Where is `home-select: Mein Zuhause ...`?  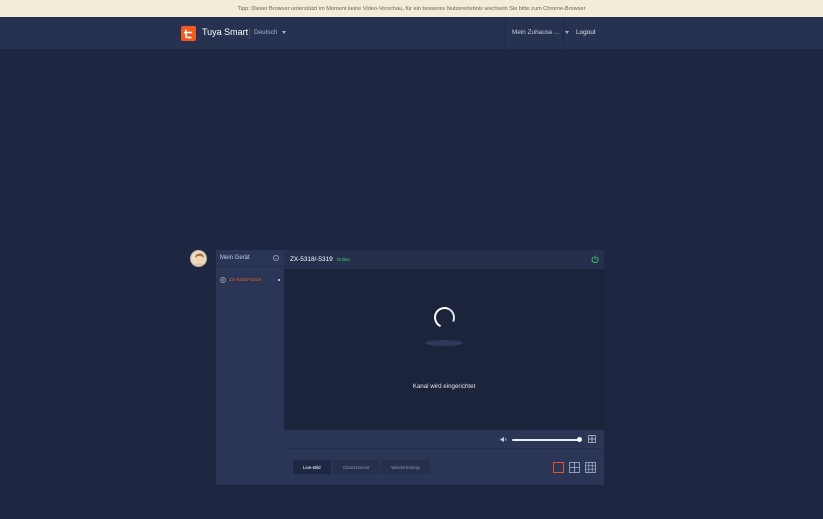
home-select: Mein Zuhause ... is located at coordinates (540, 32).